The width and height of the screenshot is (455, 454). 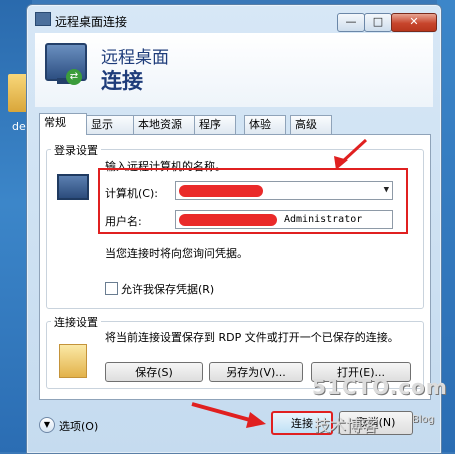 I want to click on annotation-arrow-top, so click(x=351, y=154).